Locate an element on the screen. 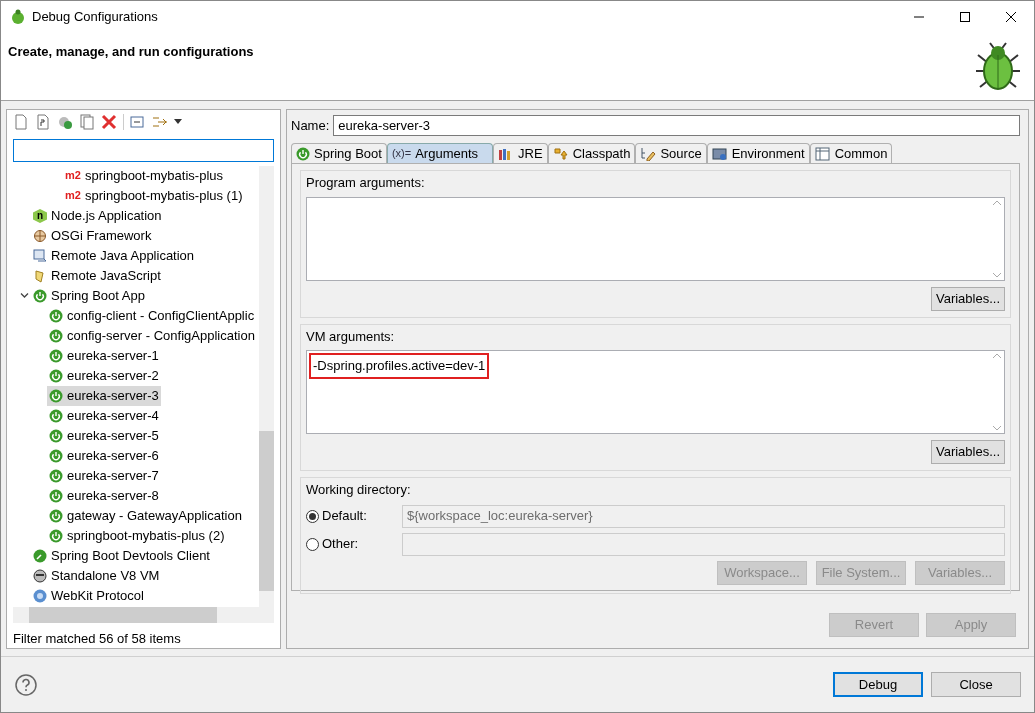 The image size is (1035, 713). window-title: Debug Configurations is located at coordinates (95, 17).